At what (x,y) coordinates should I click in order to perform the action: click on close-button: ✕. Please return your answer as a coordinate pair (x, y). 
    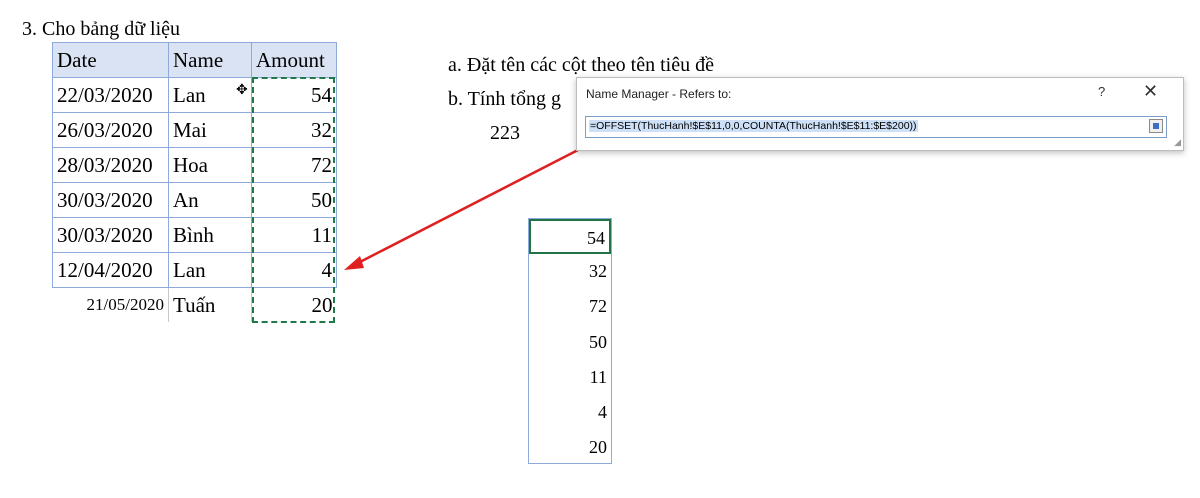
    Looking at the image, I should click on (1150, 91).